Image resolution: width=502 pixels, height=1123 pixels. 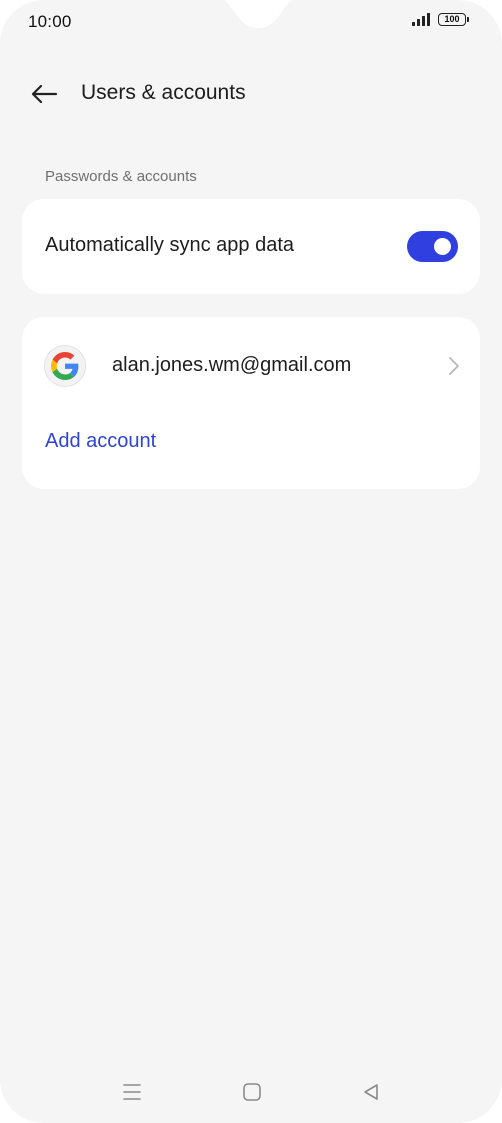 I want to click on google-avatar, so click(x=65, y=366).